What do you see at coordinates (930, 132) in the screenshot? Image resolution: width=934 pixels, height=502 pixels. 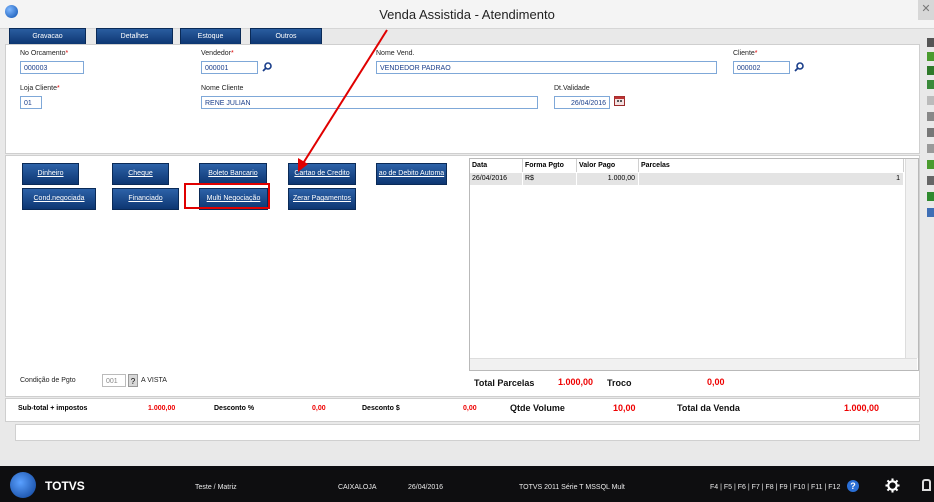 I see `disk-icon` at bounding box center [930, 132].